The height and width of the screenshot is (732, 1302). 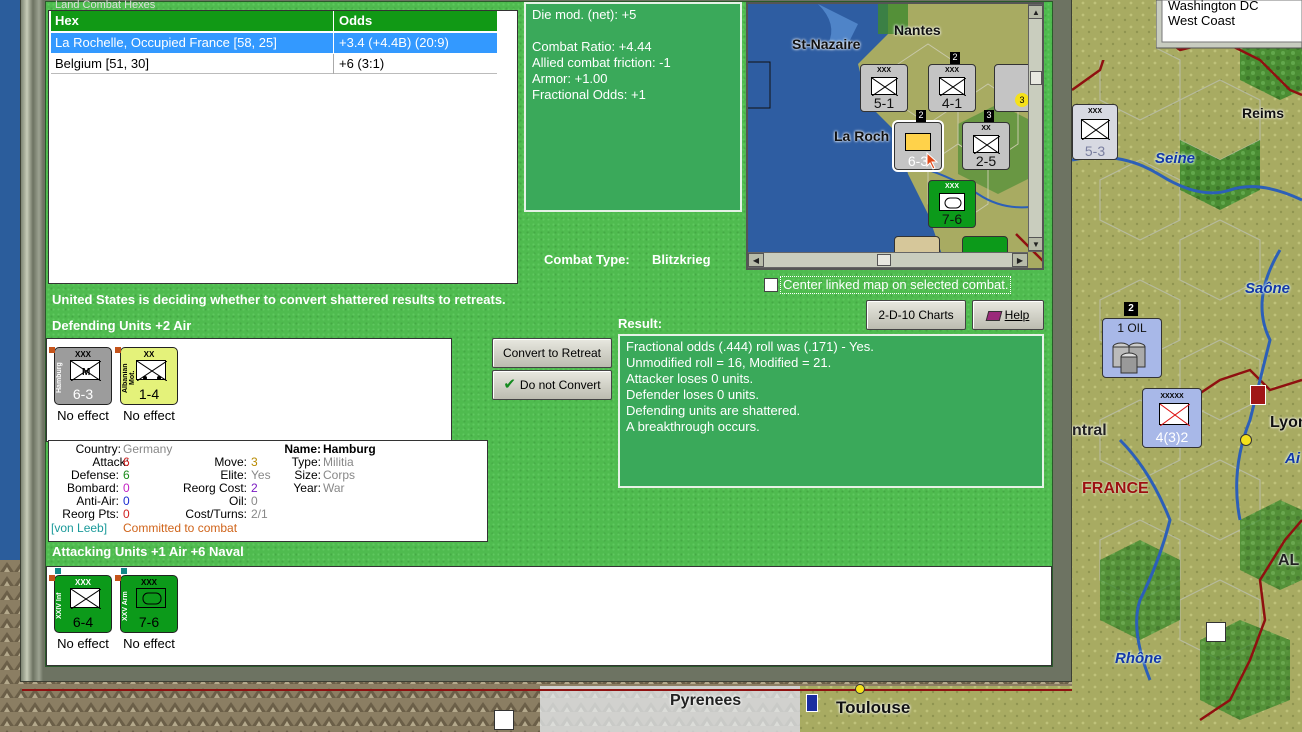 What do you see at coordinates (1017, 315) in the screenshot?
I see `help-label: Help` at bounding box center [1017, 315].